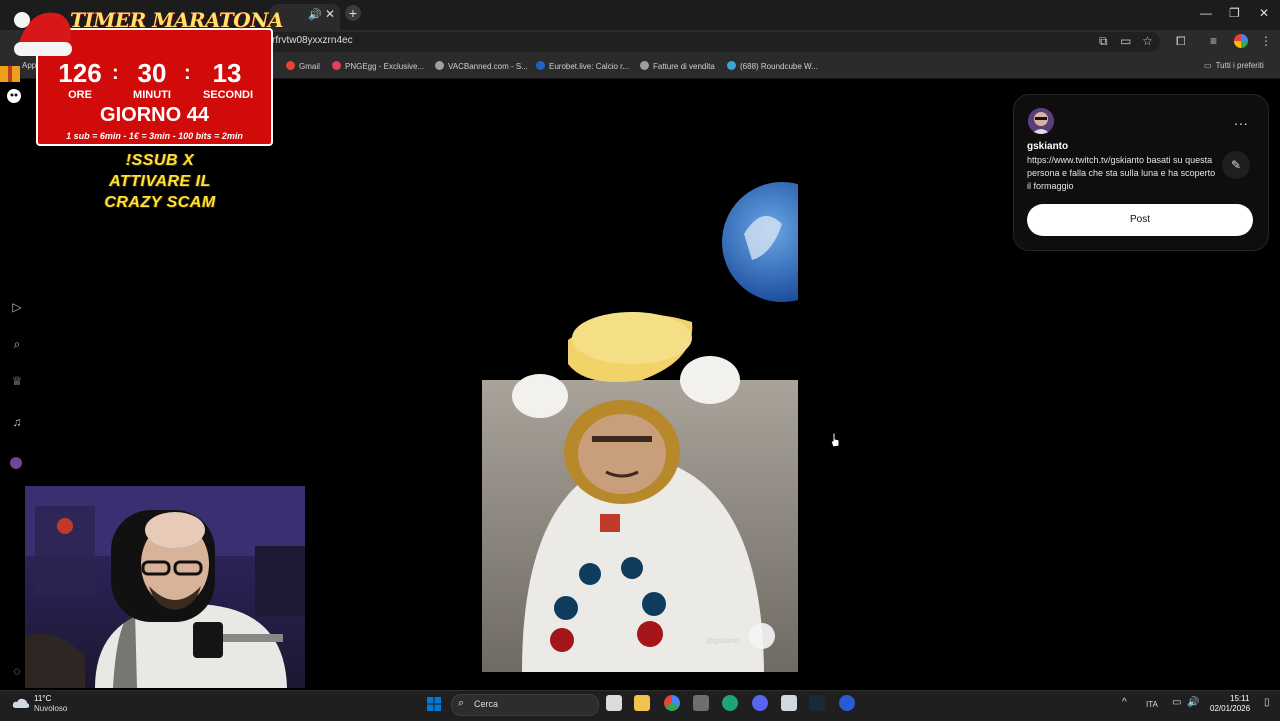  I want to click on streamer-image, so click(165, 587).